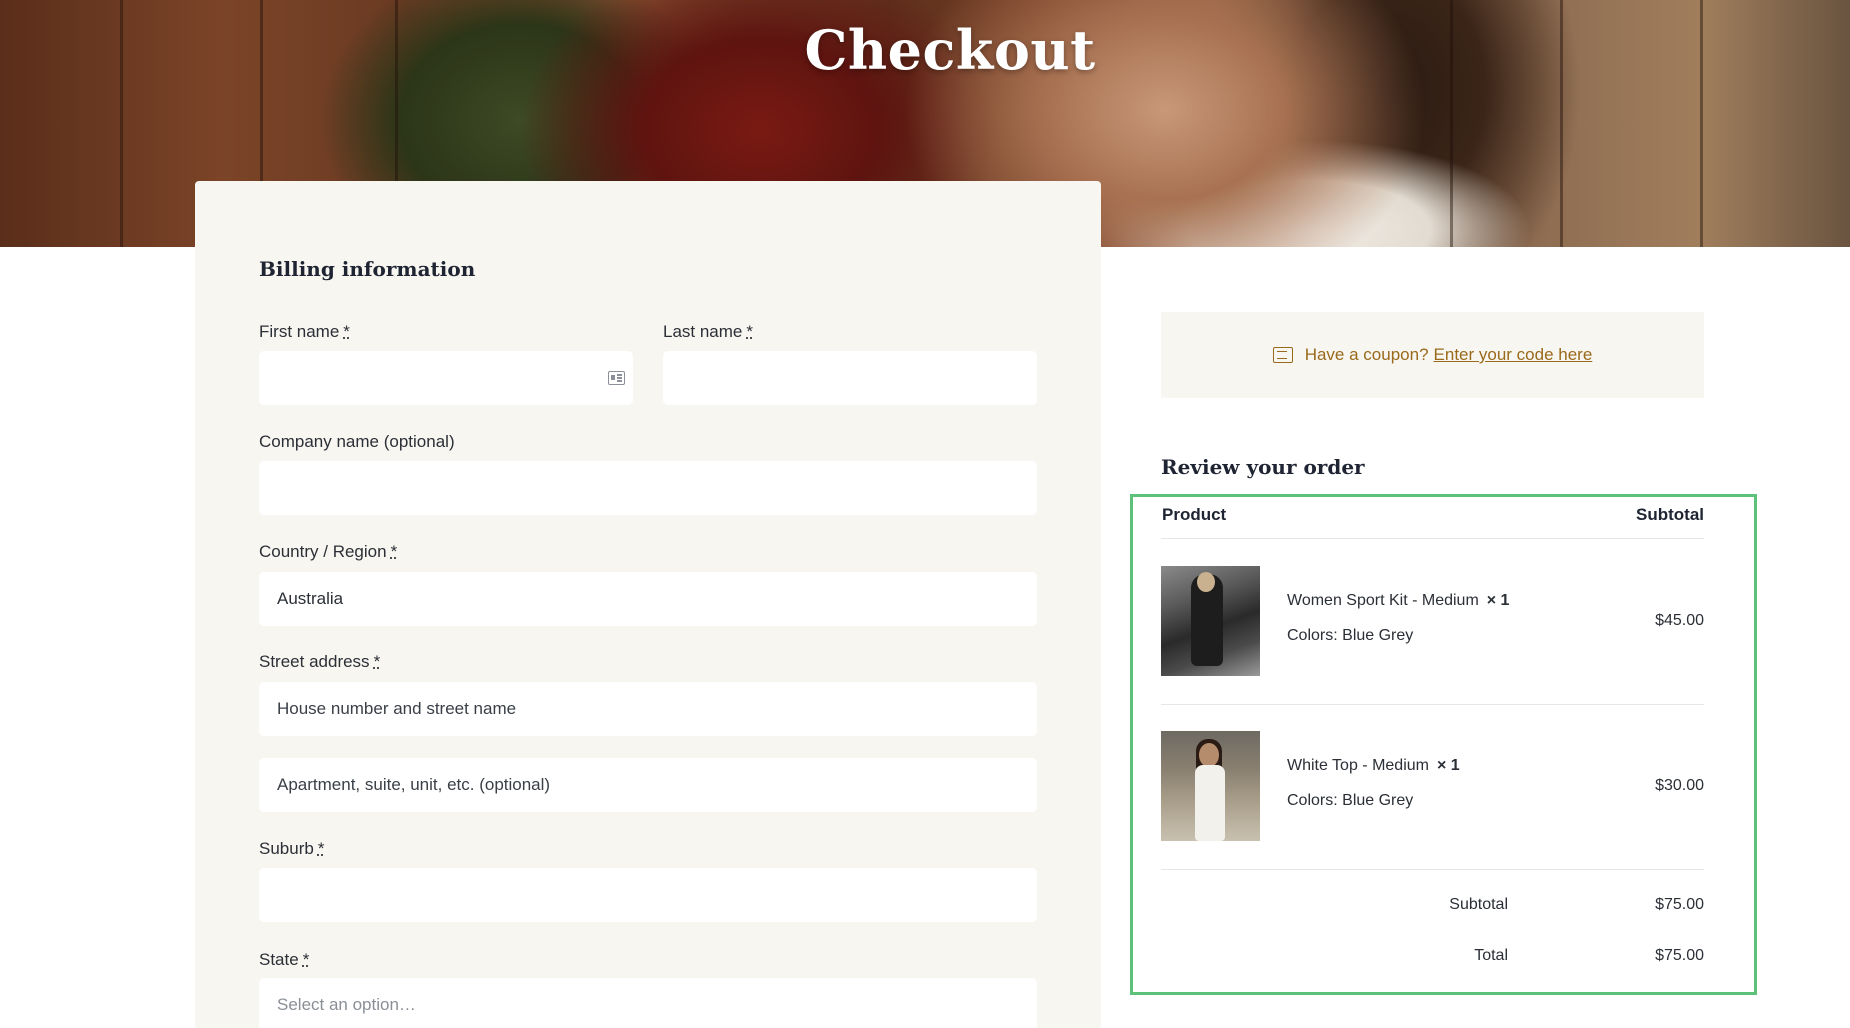  What do you see at coordinates (1398, 601) in the screenshot?
I see `product-name: Women Sport Kit - Medium × 1` at bounding box center [1398, 601].